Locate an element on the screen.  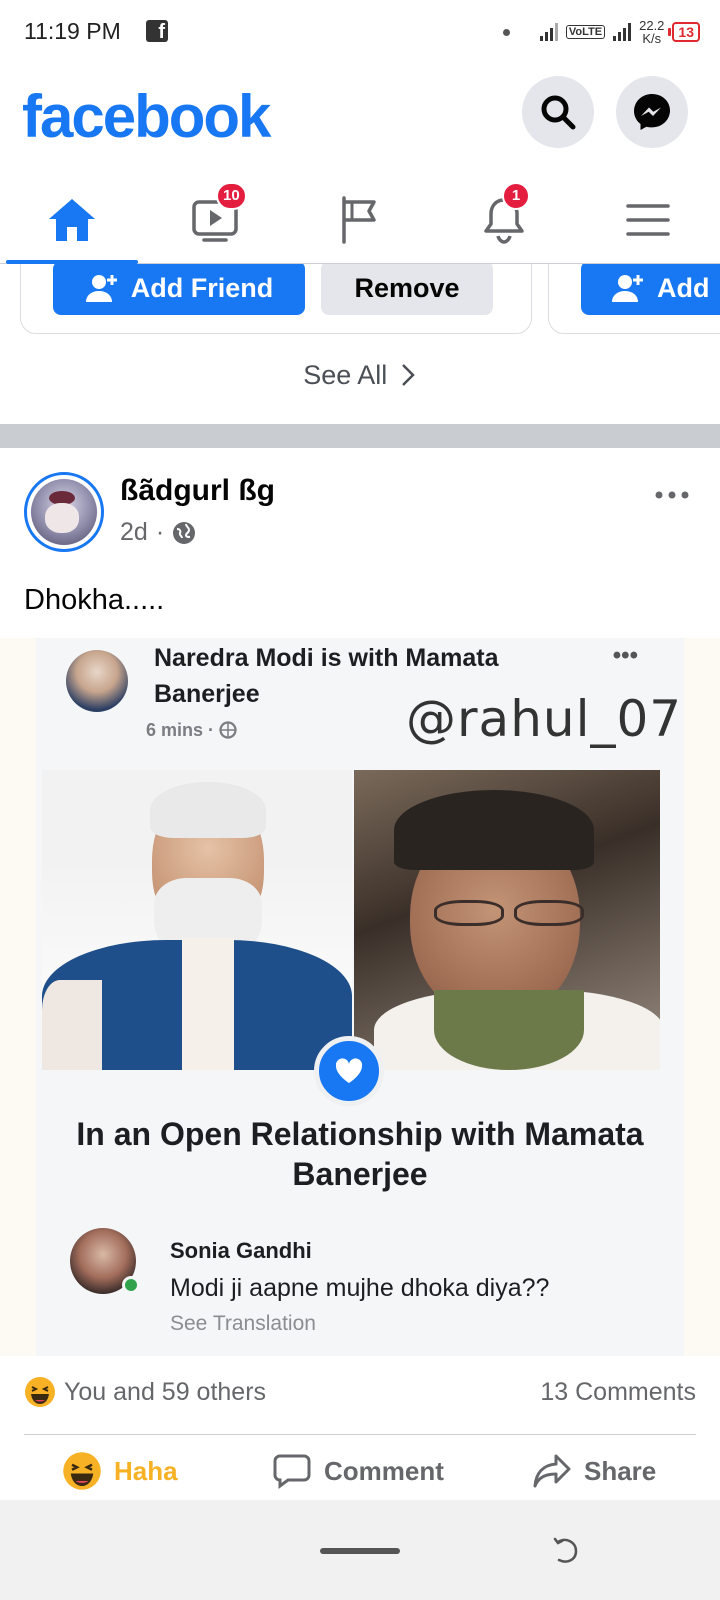
post-meta: 2d · is located at coordinates (158, 532).